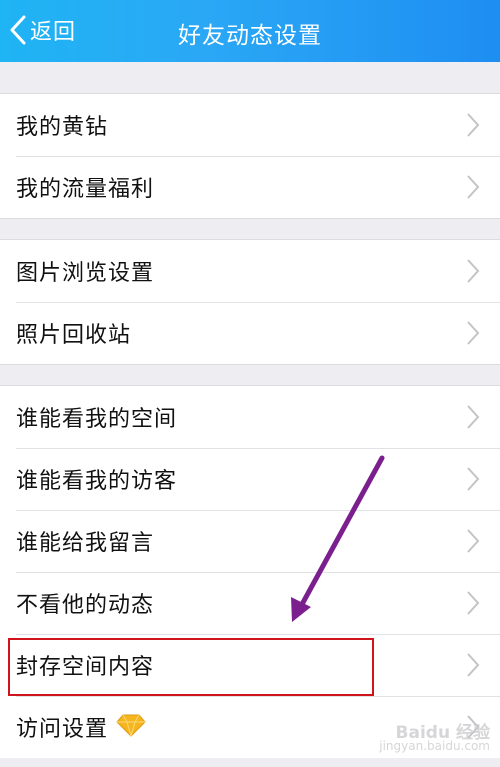 This screenshot has height=767, width=500. Describe the element at coordinates (250, 417) in the screenshot. I see `settings-item-who-can-view-space: 谁能看我的空间` at that location.